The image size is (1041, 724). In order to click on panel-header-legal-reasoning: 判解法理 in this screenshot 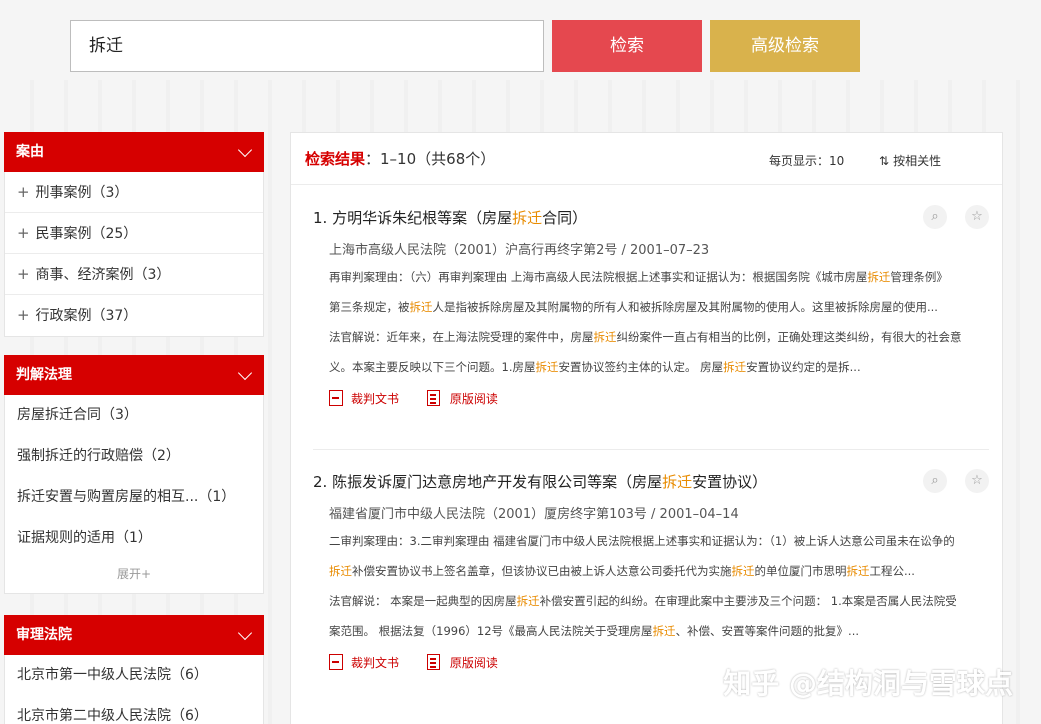, I will do `click(134, 375)`.